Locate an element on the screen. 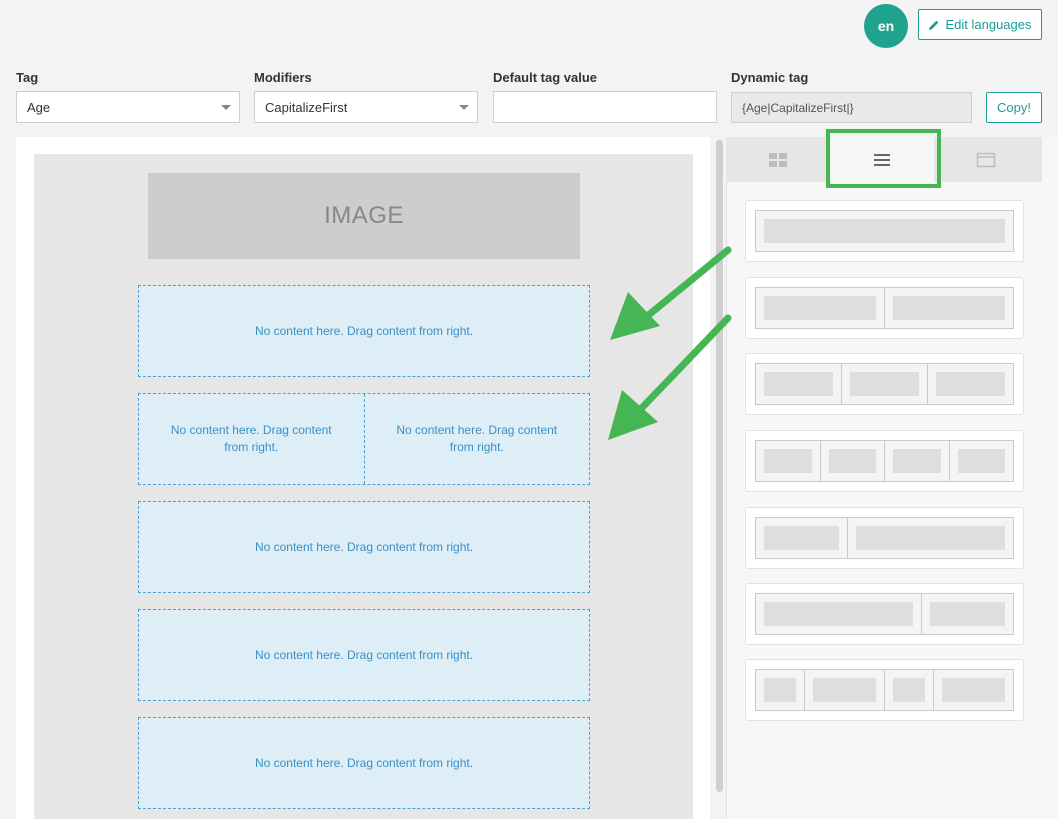 Image resolution: width=1058 pixels, height=819 pixels. tab-settings is located at coordinates (986, 159).